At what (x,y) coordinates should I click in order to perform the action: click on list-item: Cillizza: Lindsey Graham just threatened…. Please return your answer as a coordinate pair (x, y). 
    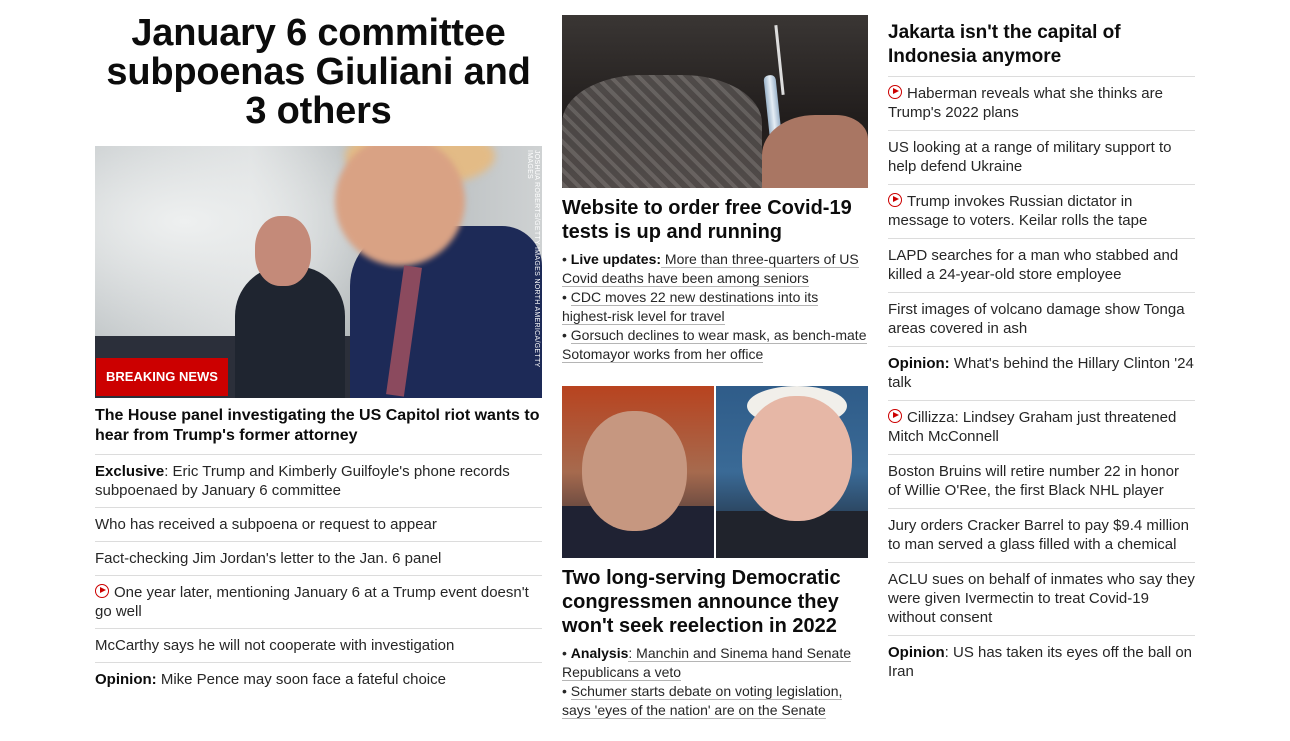
    Looking at the image, I should click on (1041, 428).